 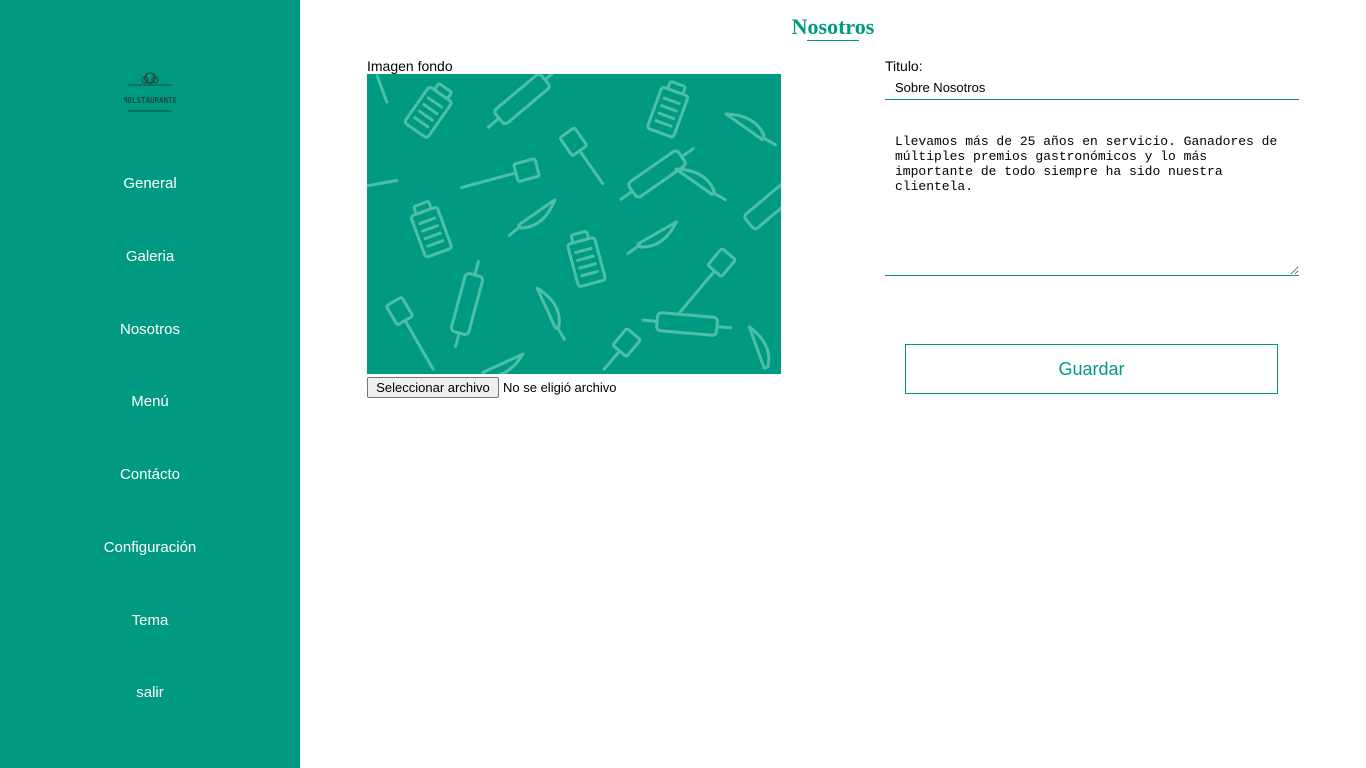 What do you see at coordinates (904, 66) in the screenshot?
I see `title-field-label: Titulo:` at bounding box center [904, 66].